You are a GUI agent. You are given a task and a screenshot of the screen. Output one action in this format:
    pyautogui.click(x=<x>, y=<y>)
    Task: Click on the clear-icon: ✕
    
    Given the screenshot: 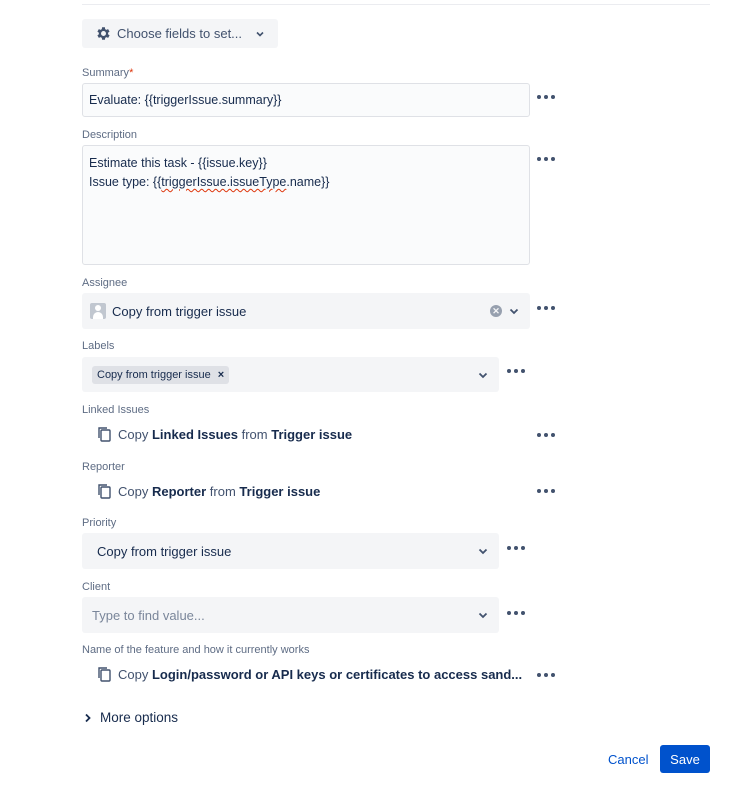 What is the action you would take?
    pyautogui.click(x=496, y=311)
    